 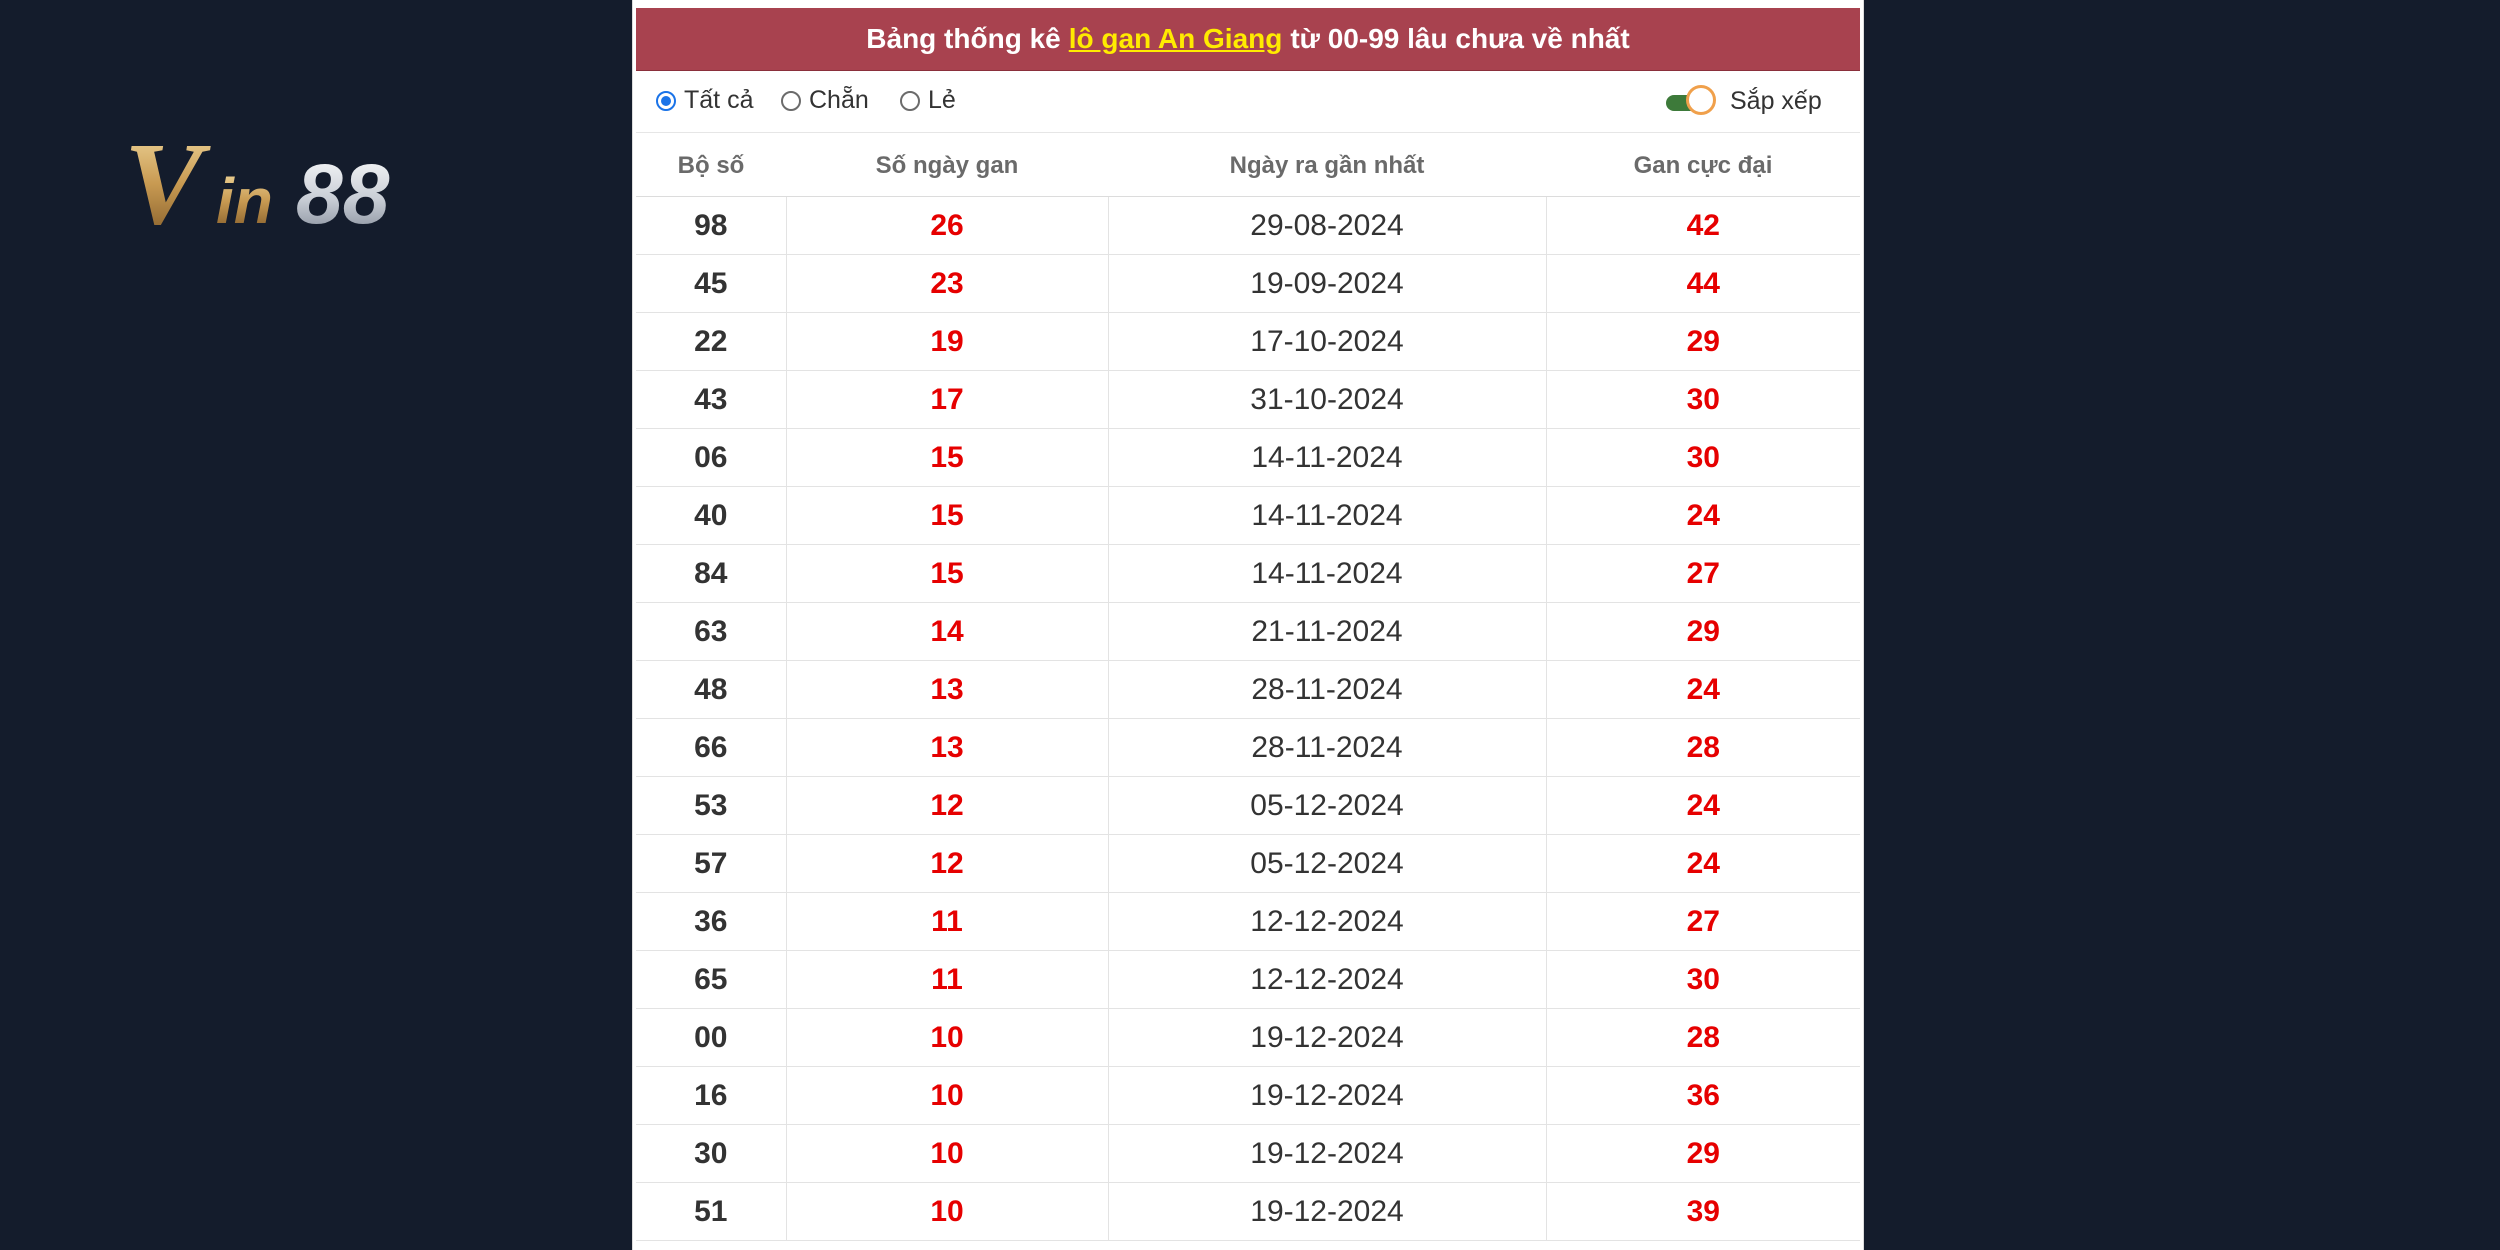 I want to click on cell-bo-so: 22, so click(x=711, y=341).